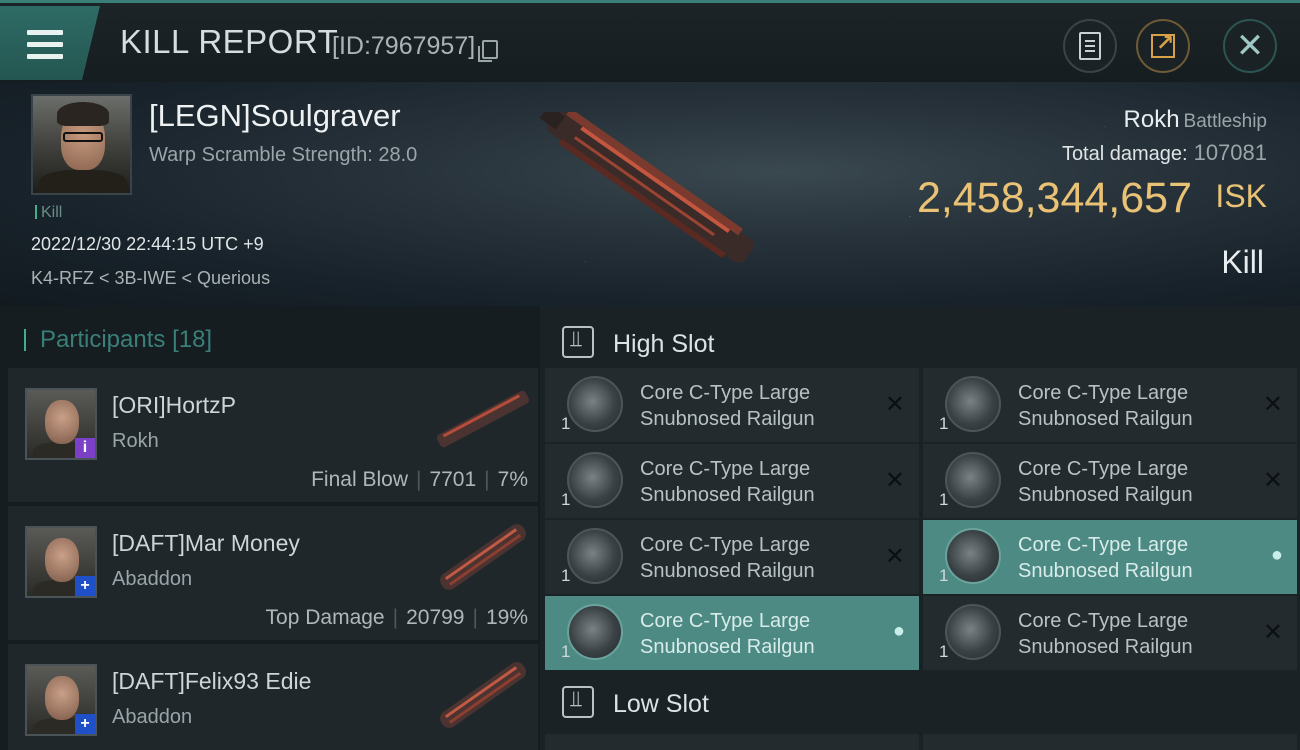 The image size is (1300, 750). What do you see at coordinates (488, 51) in the screenshot?
I see `copy-icon` at bounding box center [488, 51].